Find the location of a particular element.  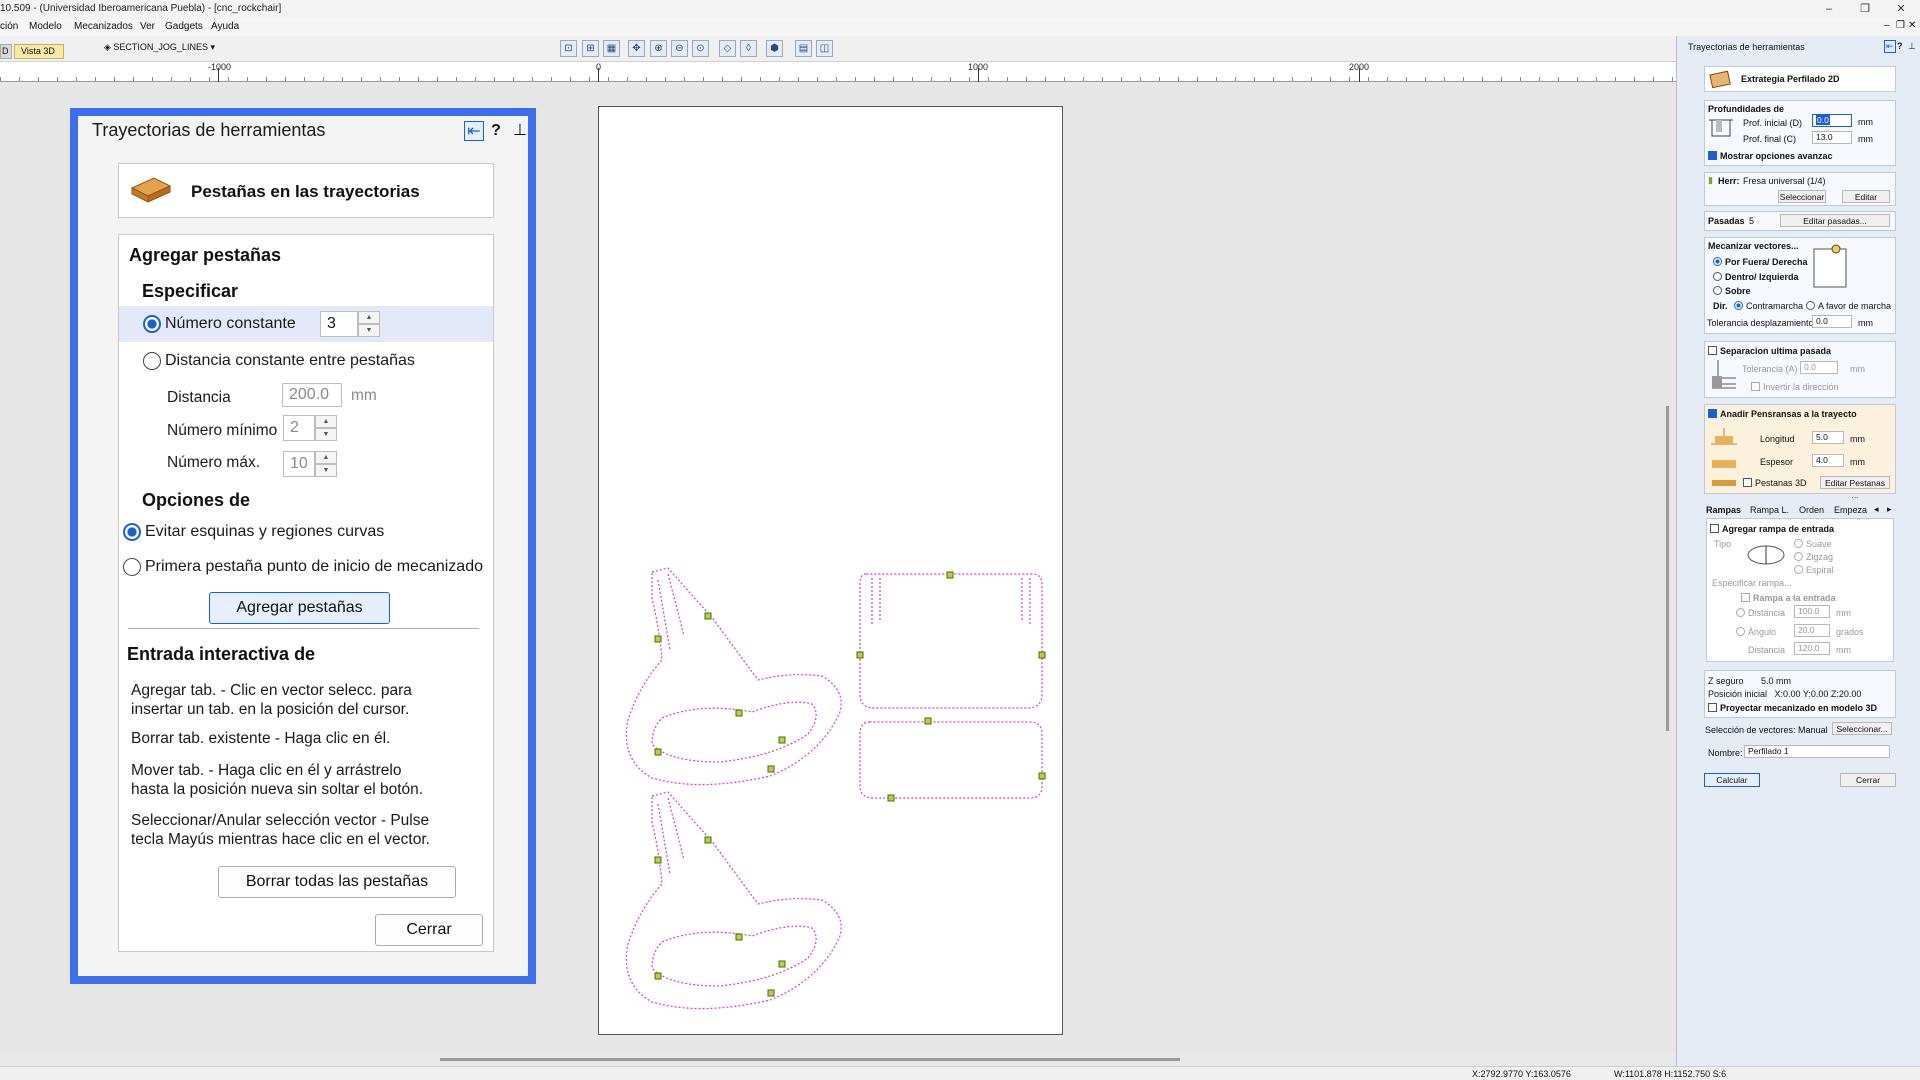

ramp-distance2-input: 120.0 is located at coordinates (1812, 648).